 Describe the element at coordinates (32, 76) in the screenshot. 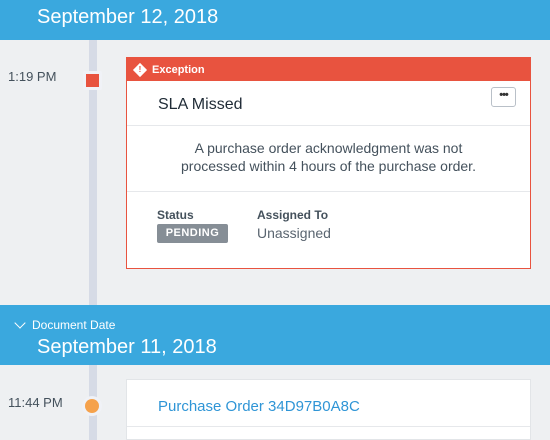

I see `event-time: 1:19 PM` at that location.